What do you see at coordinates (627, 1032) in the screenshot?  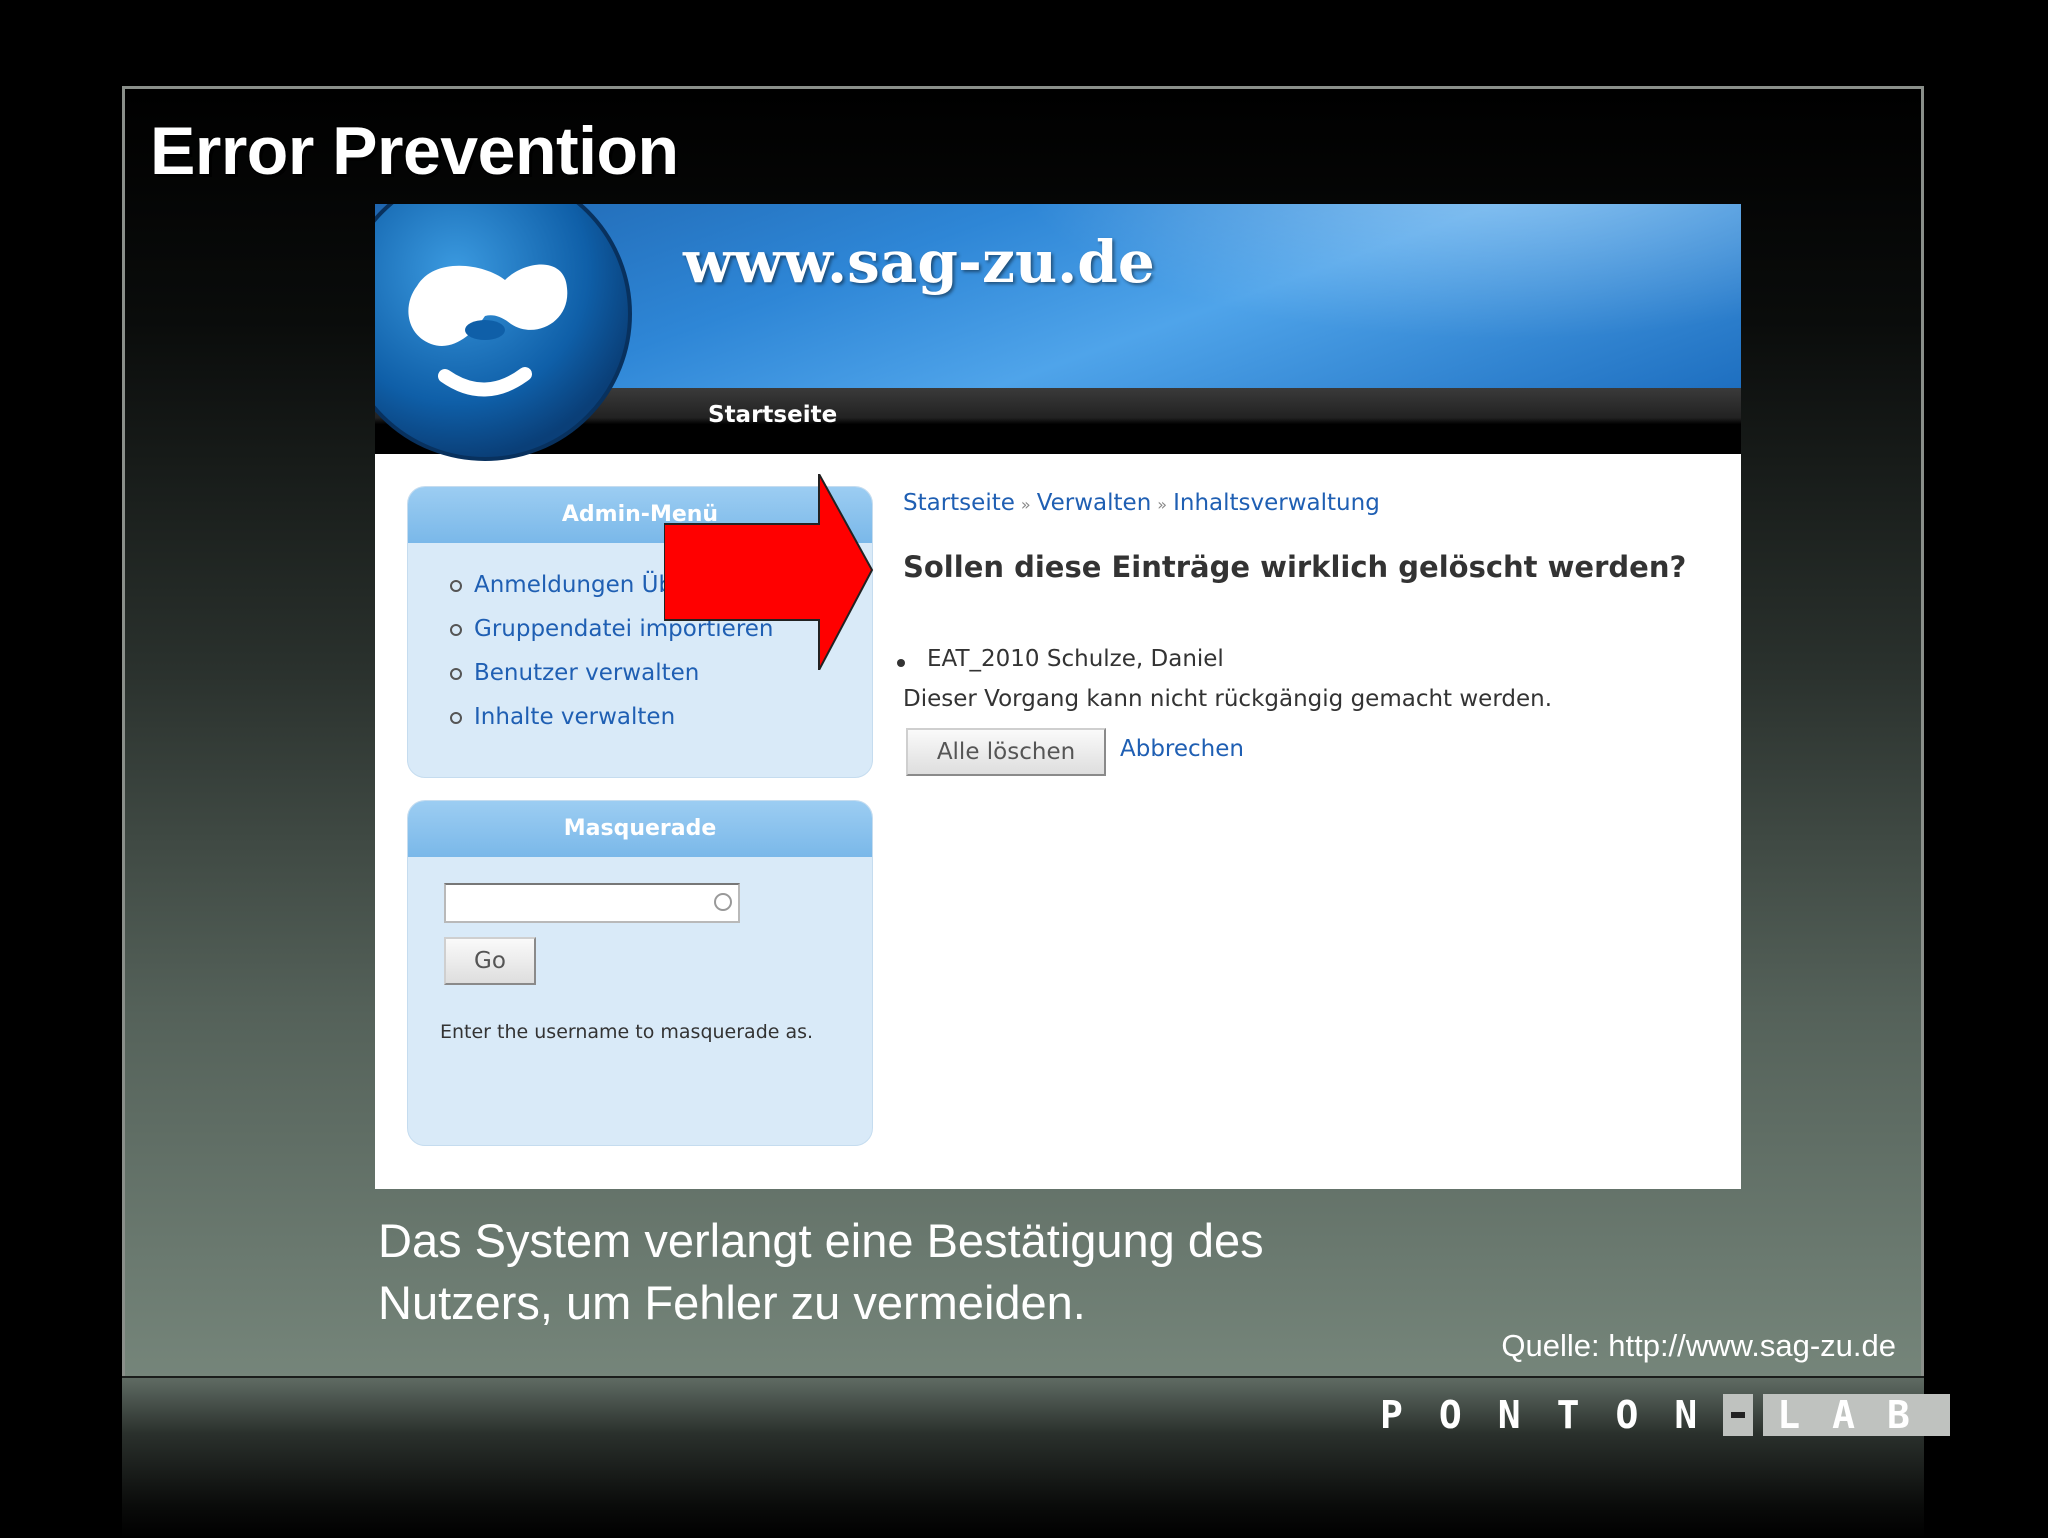 I see `masquerade-help: Enter the username to masquerade as.` at bounding box center [627, 1032].